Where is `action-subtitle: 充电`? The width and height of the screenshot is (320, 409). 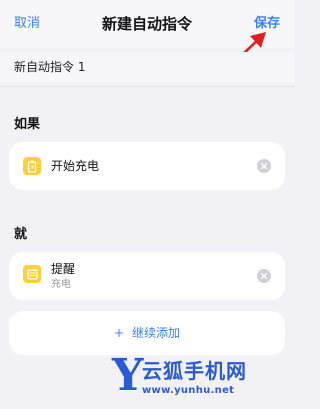
action-subtitle: 充电 is located at coordinates (61, 284).